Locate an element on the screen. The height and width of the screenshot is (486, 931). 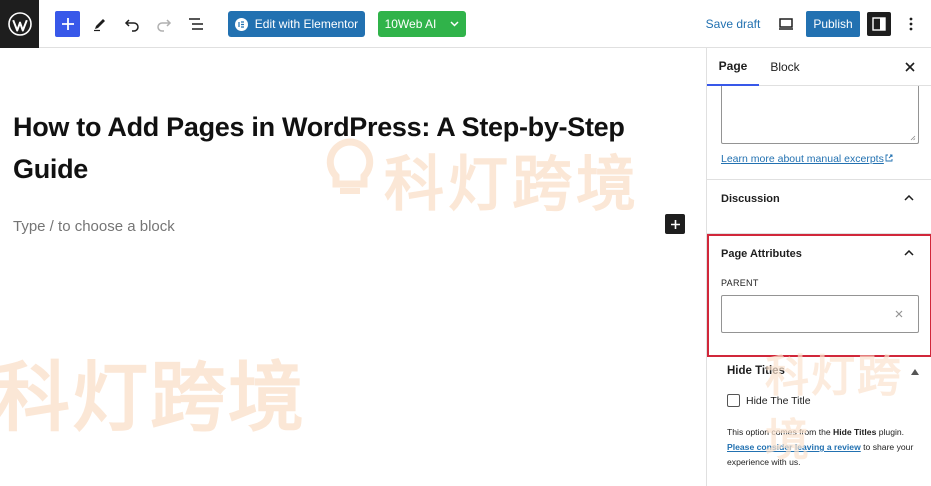
external-link-icon is located at coordinates (889, 158).